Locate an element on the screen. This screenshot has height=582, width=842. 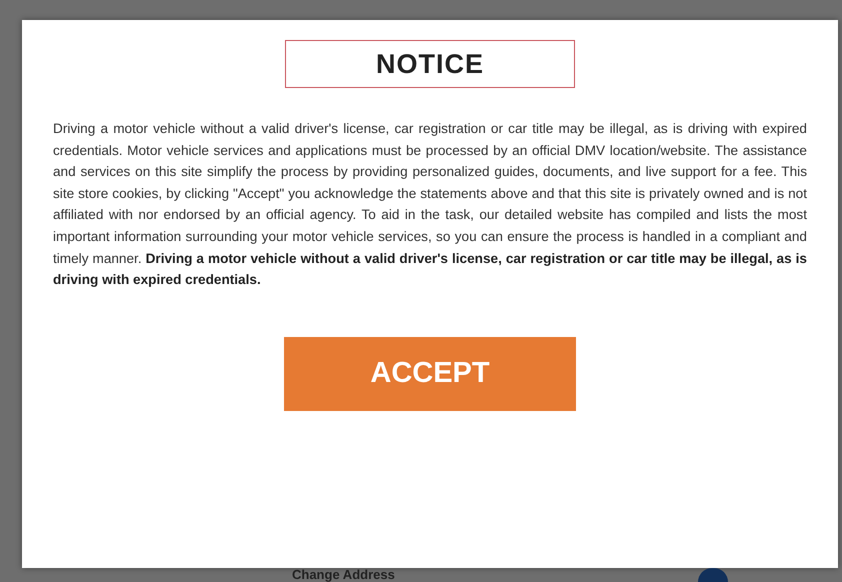
dialog-title: NOTICE is located at coordinates (430, 64).